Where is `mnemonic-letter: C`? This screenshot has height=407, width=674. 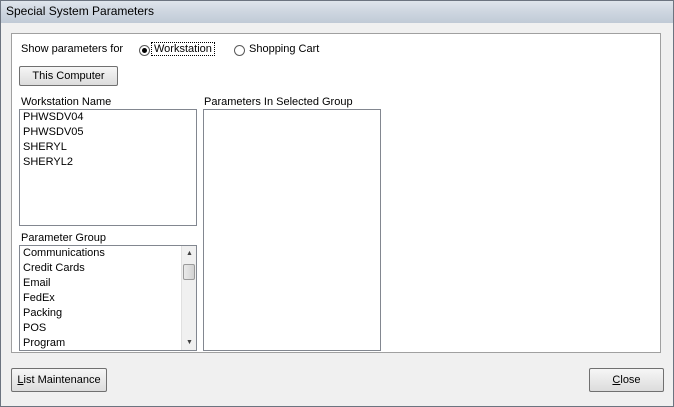 mnemonic-letter: C is located at coordinates (616, 380).